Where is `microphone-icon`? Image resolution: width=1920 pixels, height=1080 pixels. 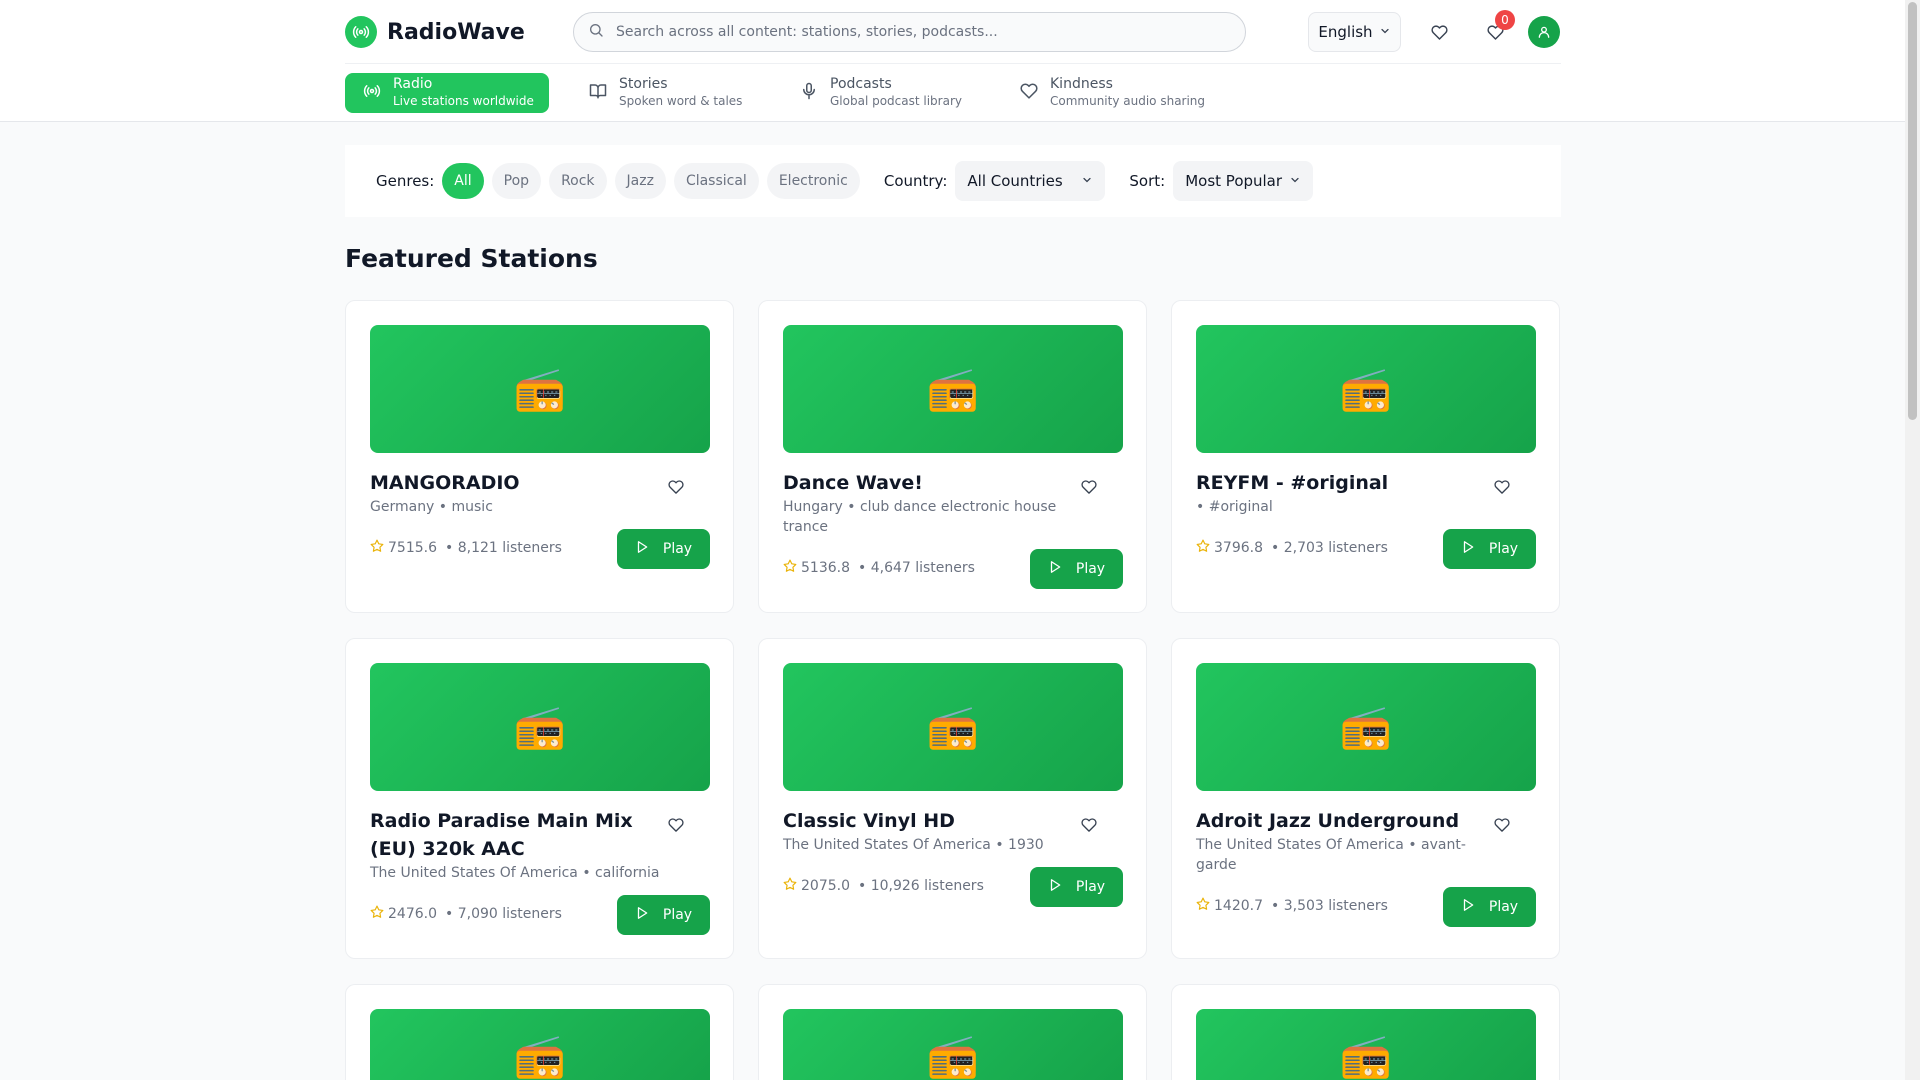
microphone-icon is located at coordinates (809, 93).